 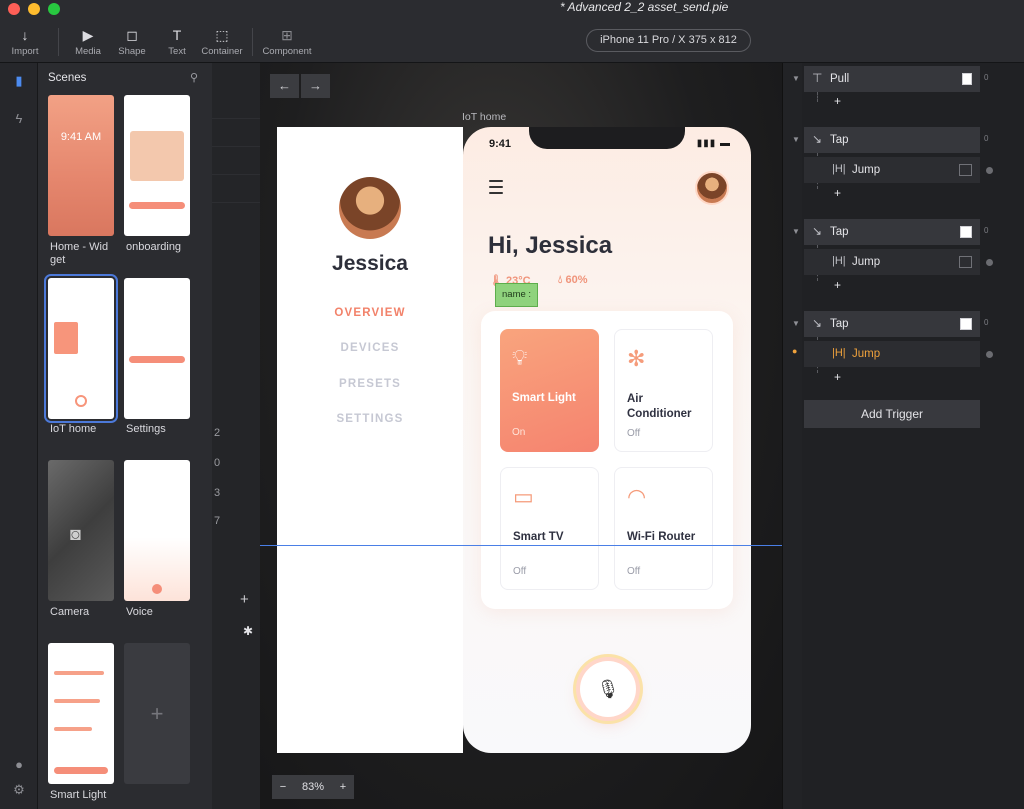 I want to click on thumbnail-slider, so click(x=73, y=729).